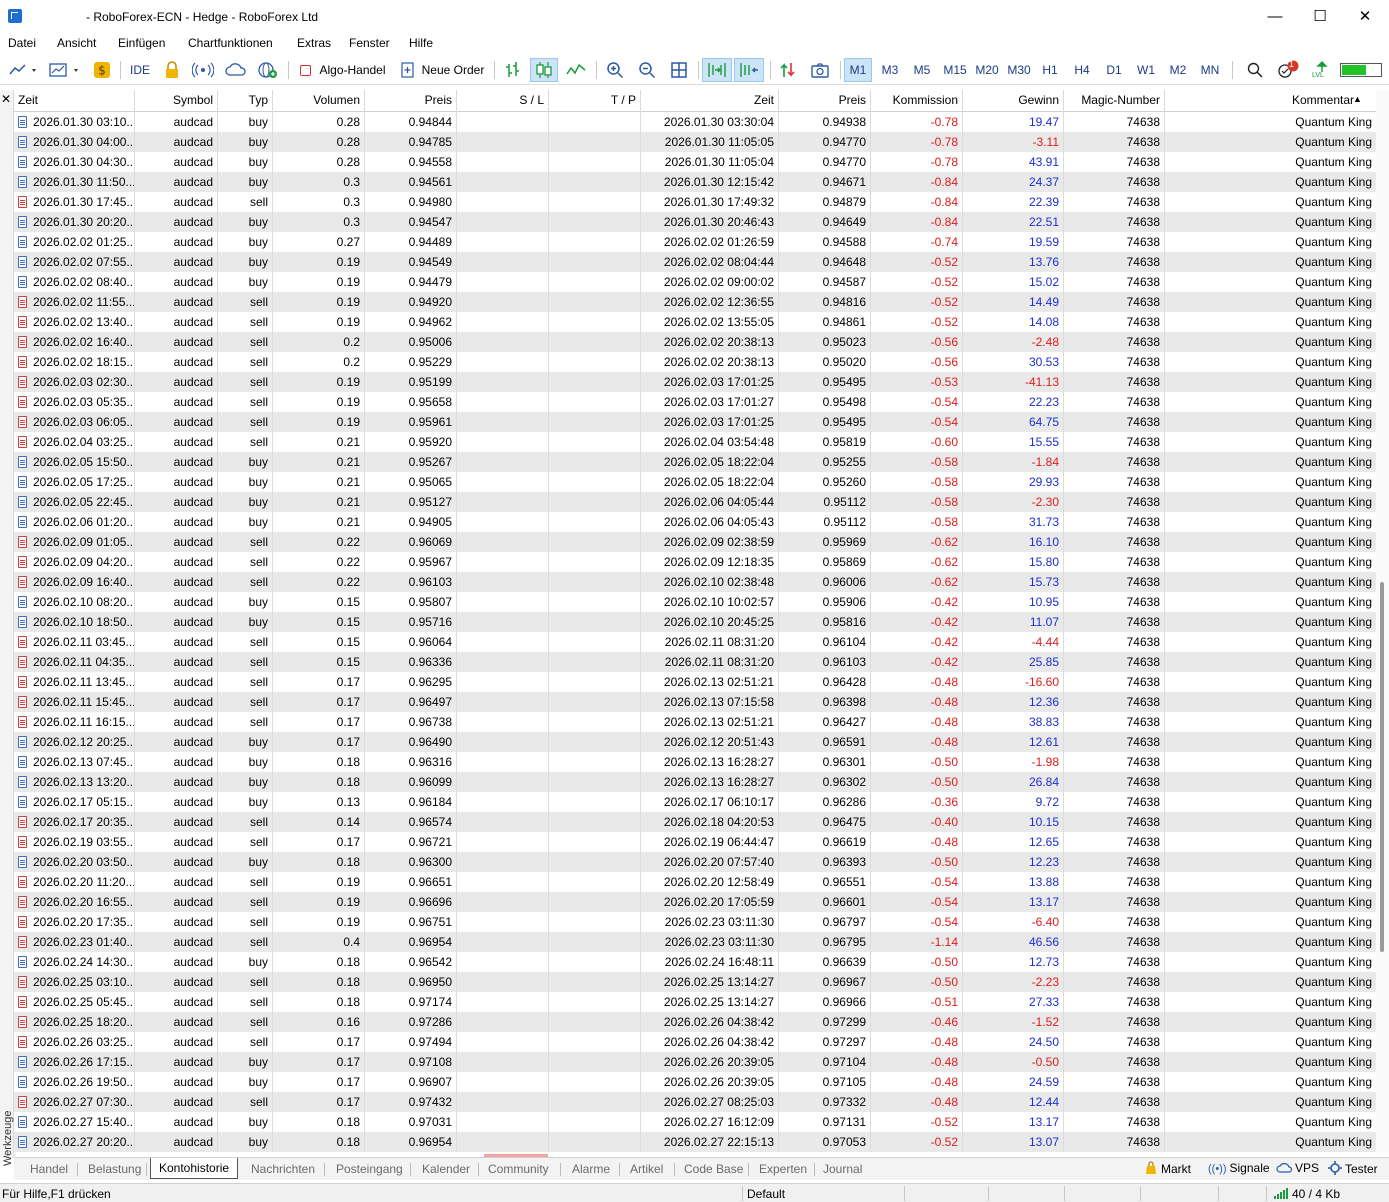  What do you see at coordinates (1382, 767) in the screenshot?
I see `scrollbar-thumb` at bounding box center [1382, 767].